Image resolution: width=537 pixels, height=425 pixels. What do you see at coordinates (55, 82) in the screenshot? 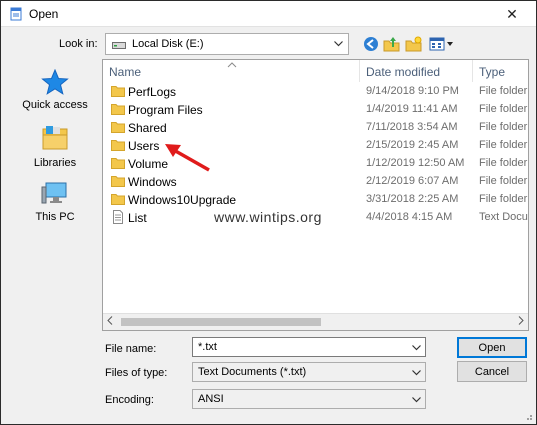
I see `star-icon` at bounding box center [55, 82].